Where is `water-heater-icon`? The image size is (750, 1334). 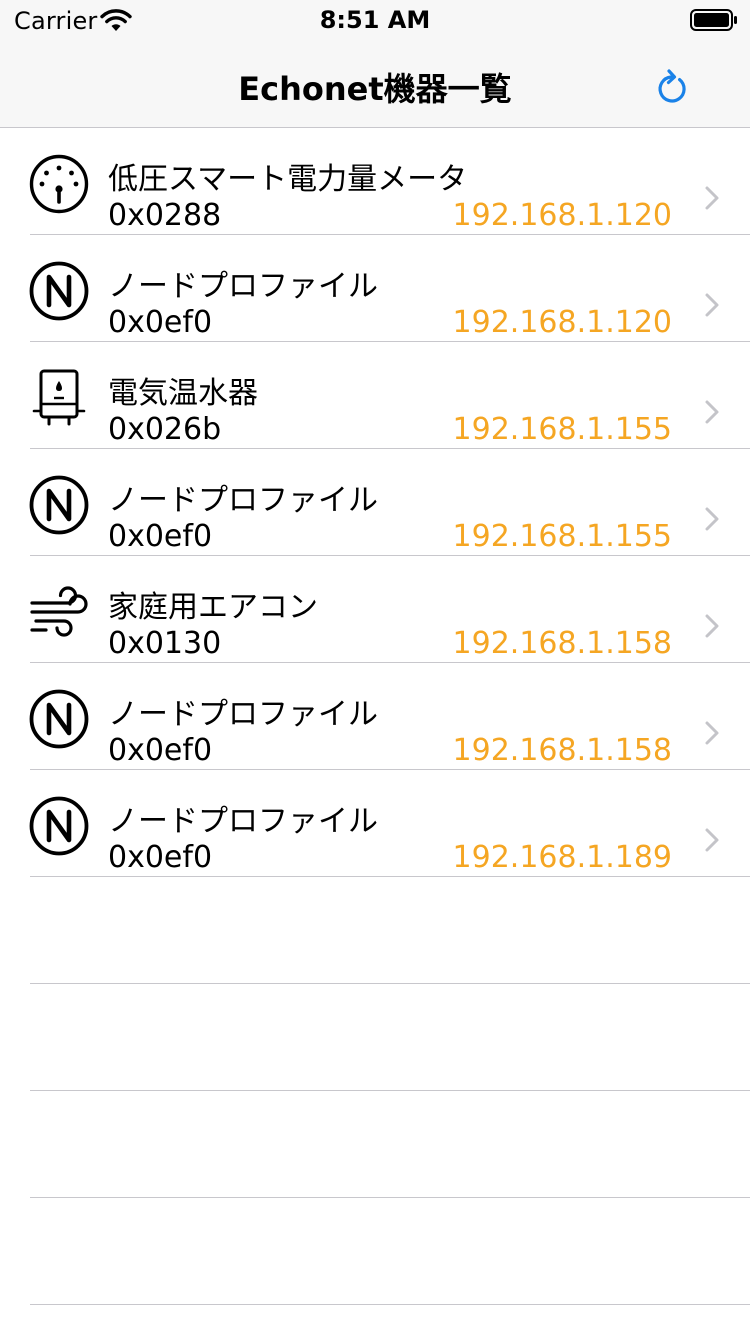 water-heater-icon is located at coordinates (59, 398).